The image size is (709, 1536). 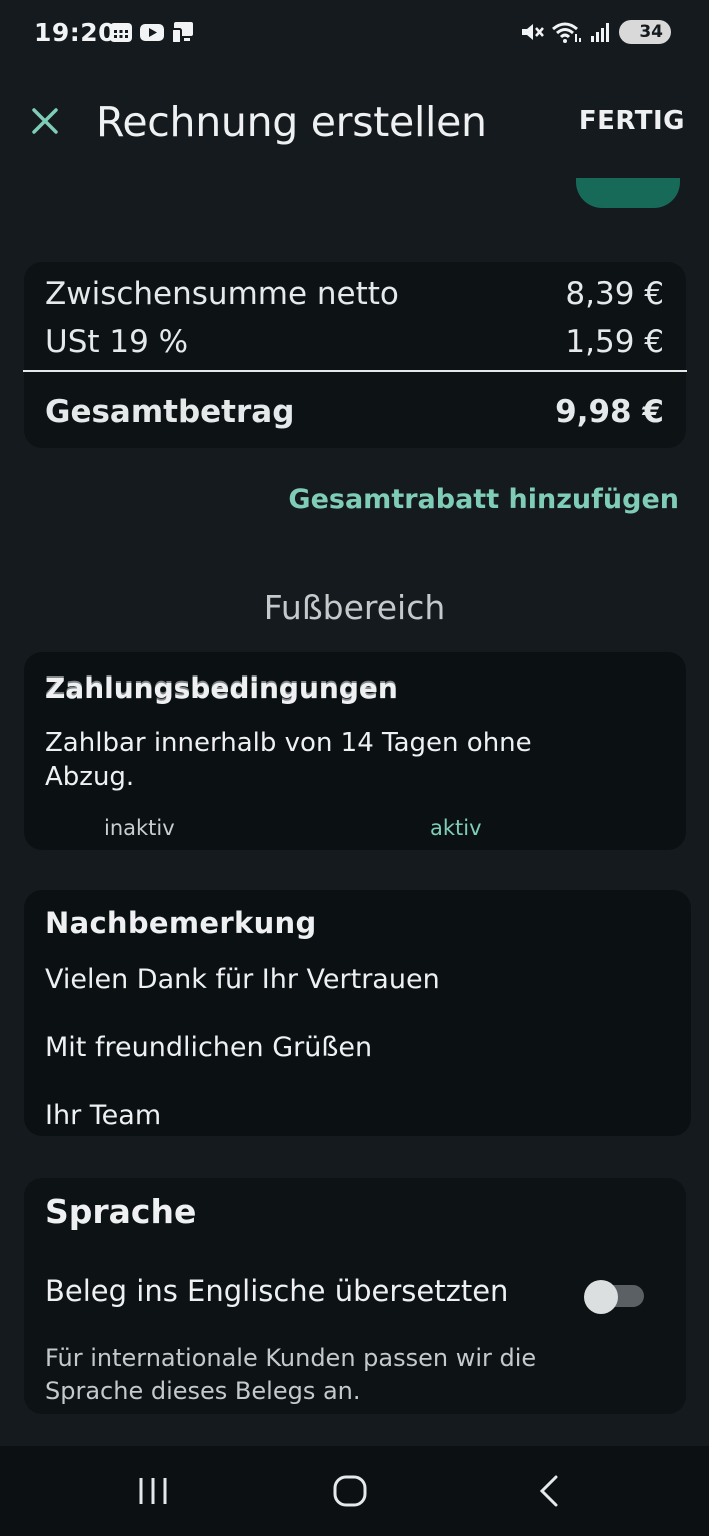 I want to click on closing-note-line: Mit freundlichen Grüßen, so click(x=209, y=1047).